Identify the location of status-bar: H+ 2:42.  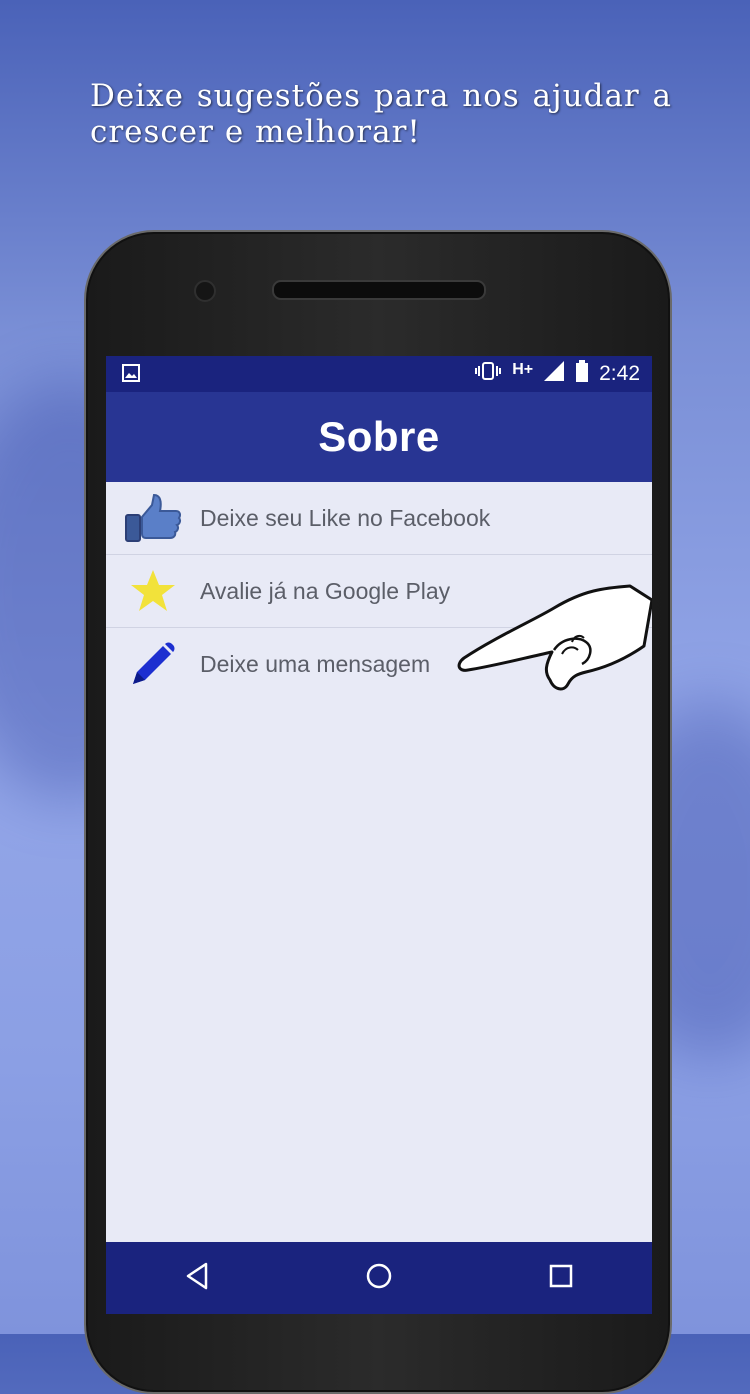
(379, 374).